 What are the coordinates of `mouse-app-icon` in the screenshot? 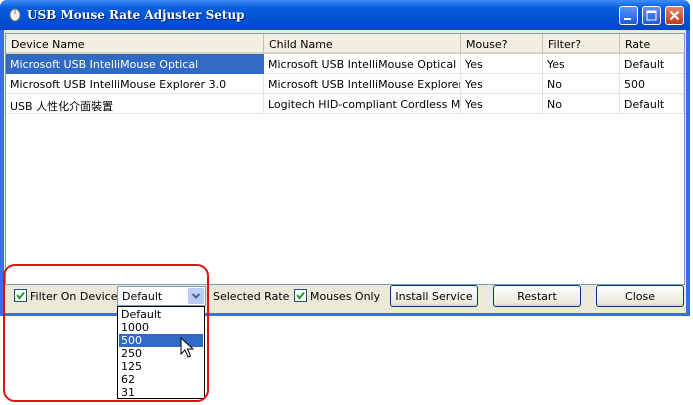 It's located at (15, 15).